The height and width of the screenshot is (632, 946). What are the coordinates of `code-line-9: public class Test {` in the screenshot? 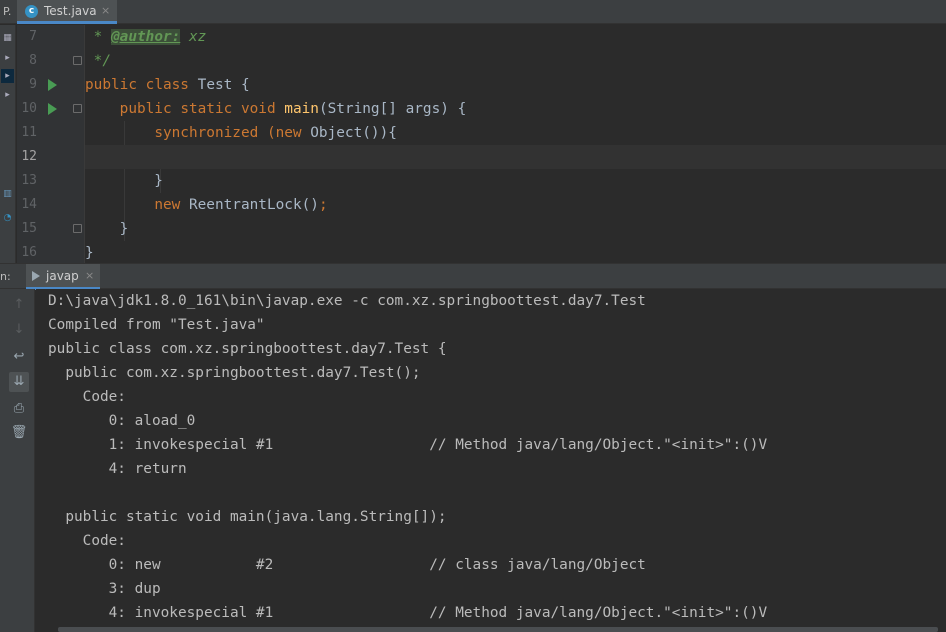 It's located at (167, 85).